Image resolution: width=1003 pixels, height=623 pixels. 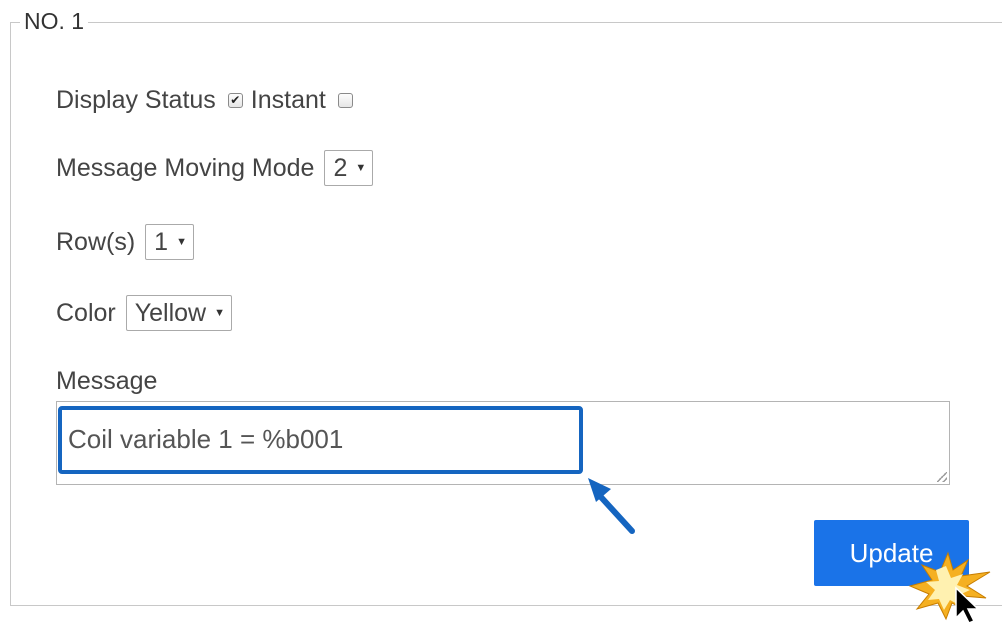 I want to click on annotation-overlay, so click(x=789, y=550).